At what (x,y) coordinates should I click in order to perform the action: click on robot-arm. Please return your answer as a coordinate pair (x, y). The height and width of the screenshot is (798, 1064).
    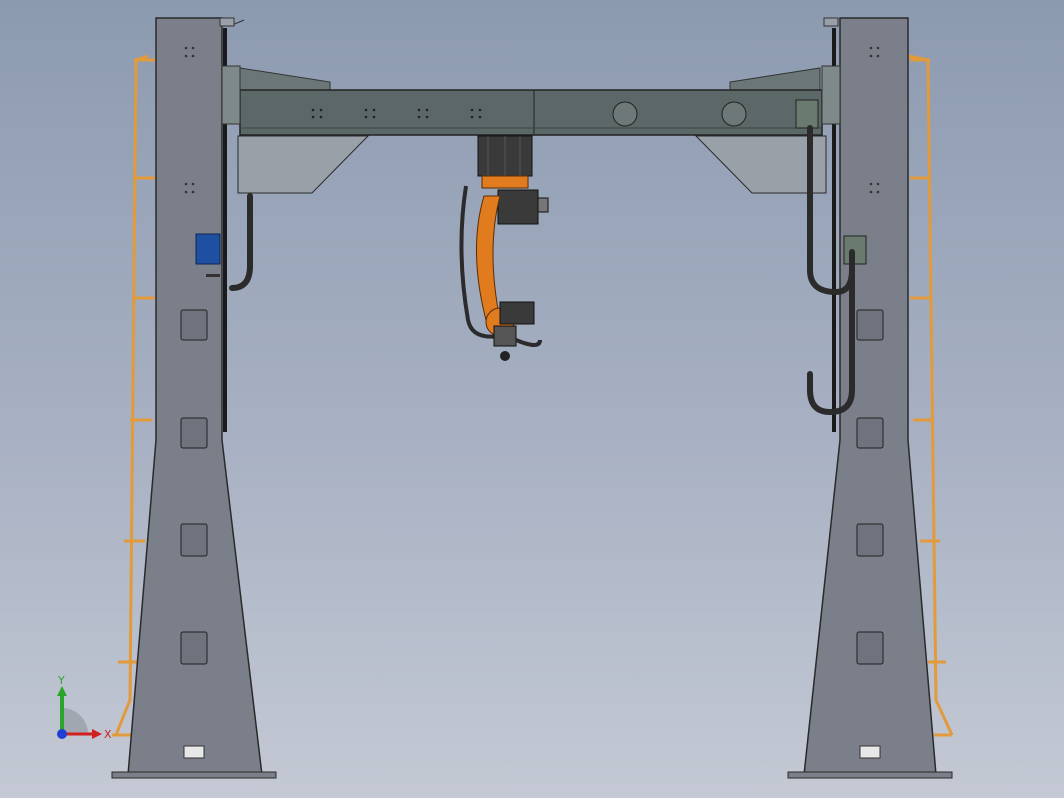
    Looking at the image, I should click on (504, 248).